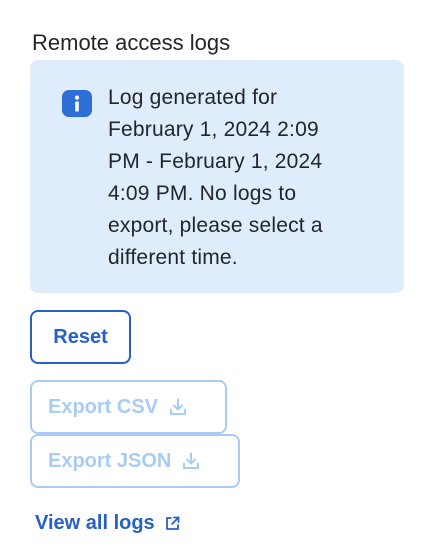  What do you see at coordinates (173, 257) in the screenshot?
I see `info-message-line: different time.` at bounding box center [173, 257].